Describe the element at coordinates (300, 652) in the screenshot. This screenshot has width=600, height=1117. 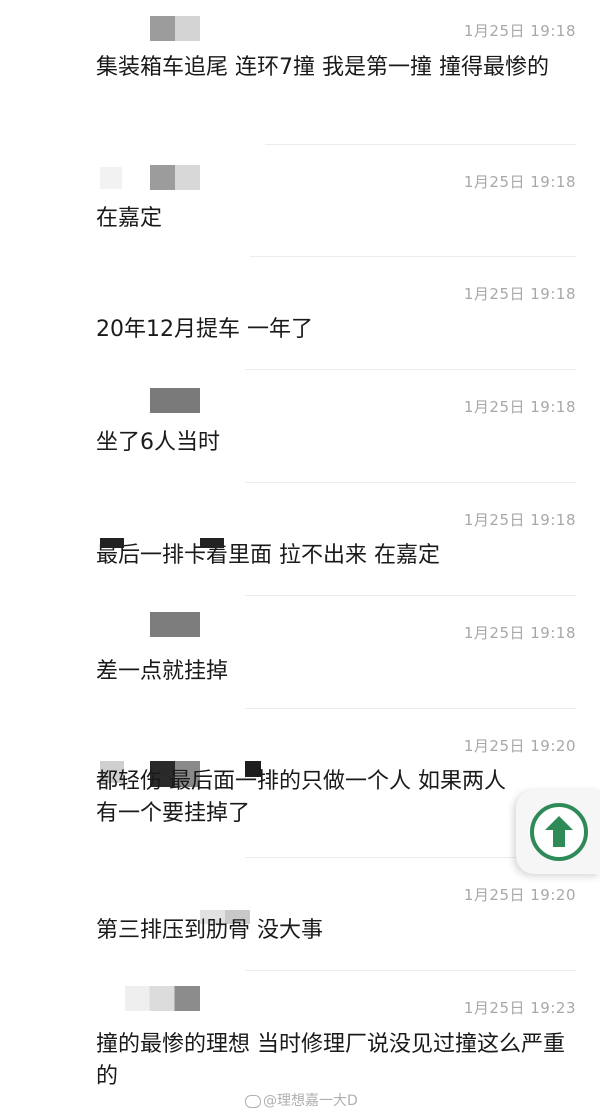
I see `comment-item: 1月25日 19:18 差一点就挂掉` at that location.